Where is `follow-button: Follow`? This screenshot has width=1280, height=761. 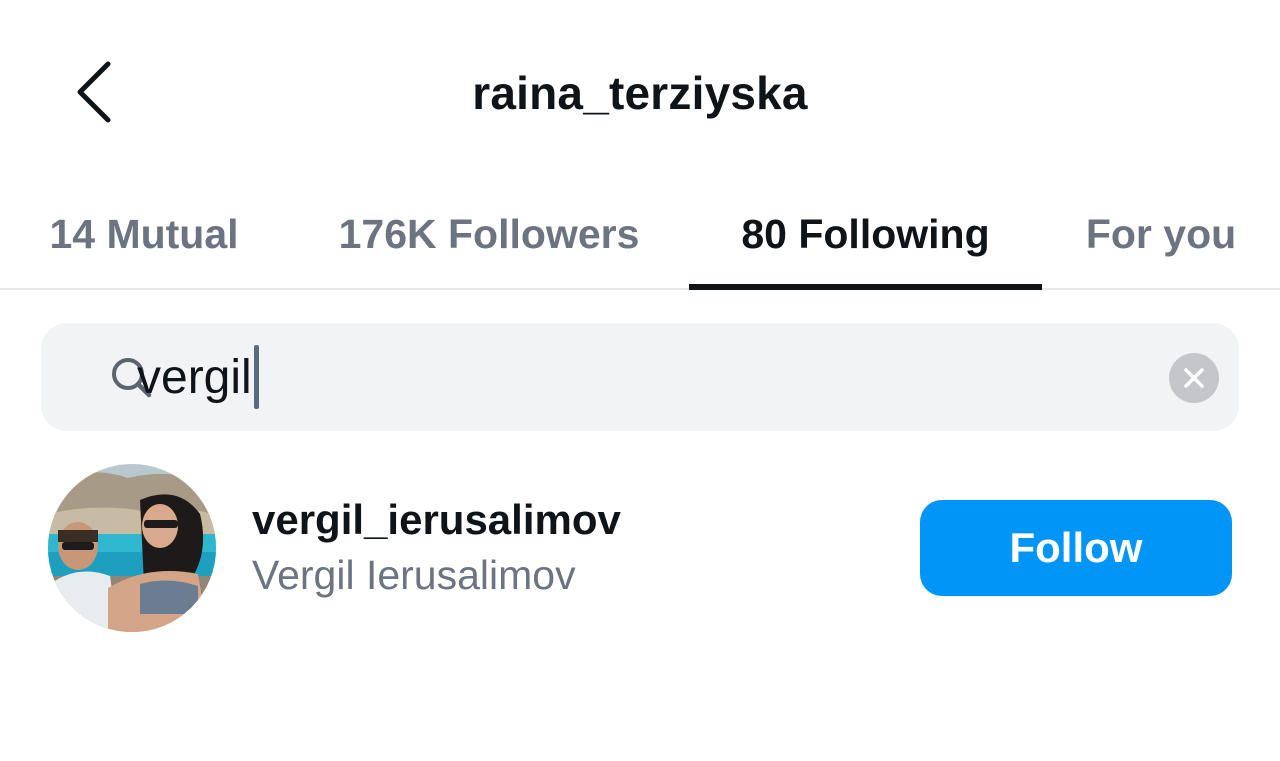
follow-button: Follow is located at coordinates (1076, 548).